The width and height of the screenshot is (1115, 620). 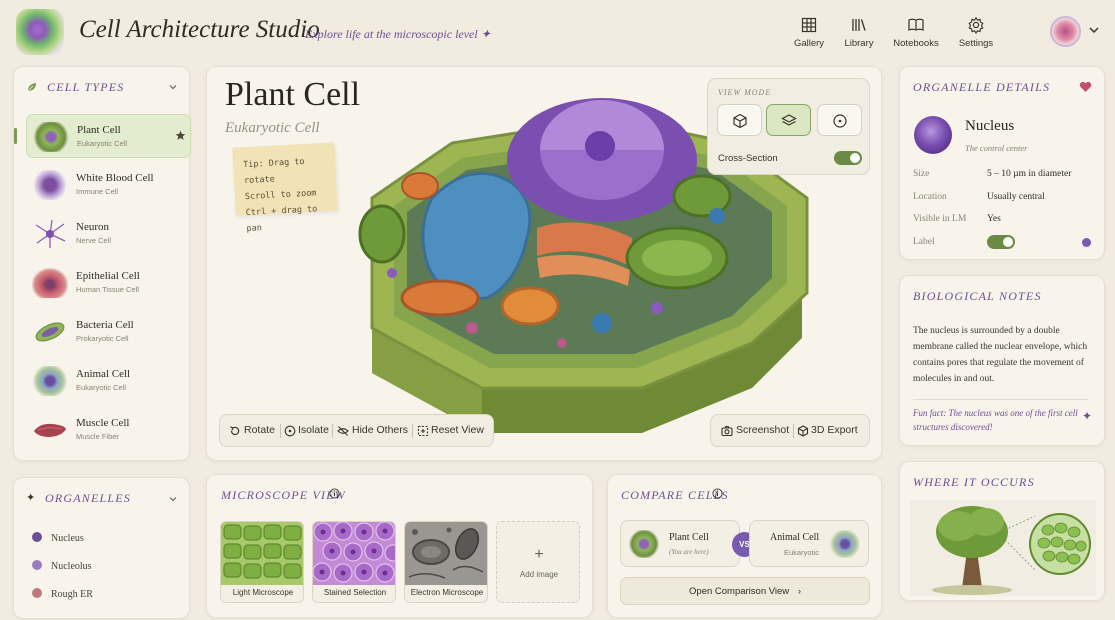 I want to click on cross-section-label: Cross-Section, so click(x=748, y=158).